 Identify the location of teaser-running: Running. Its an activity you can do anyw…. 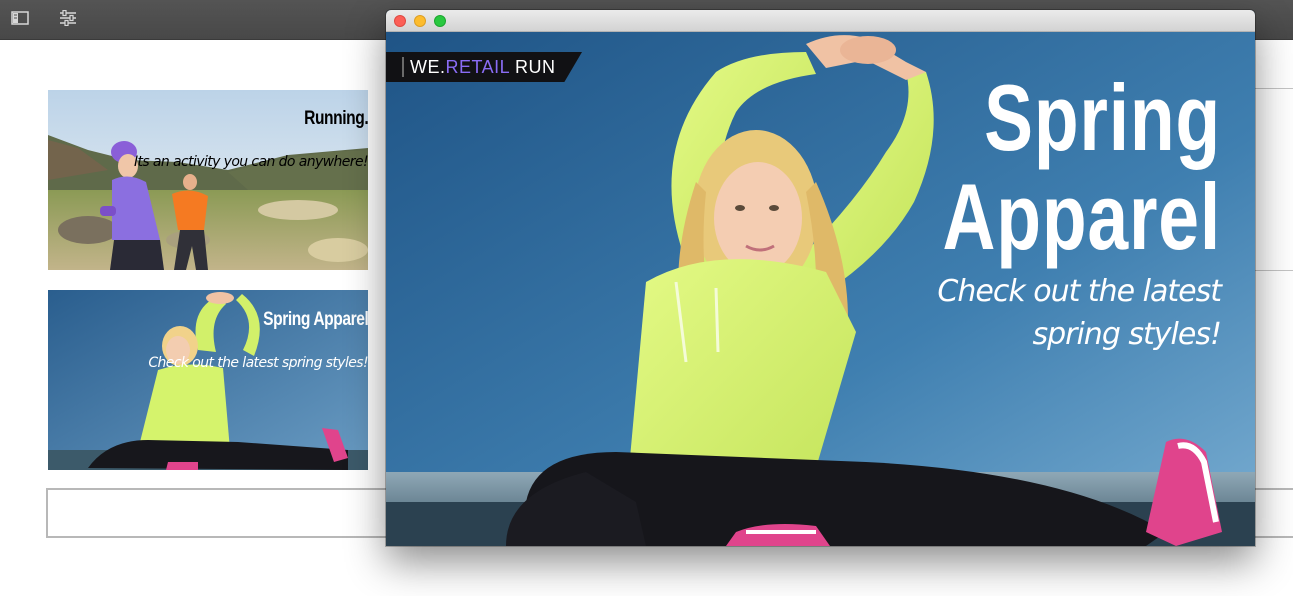
(208, 180).